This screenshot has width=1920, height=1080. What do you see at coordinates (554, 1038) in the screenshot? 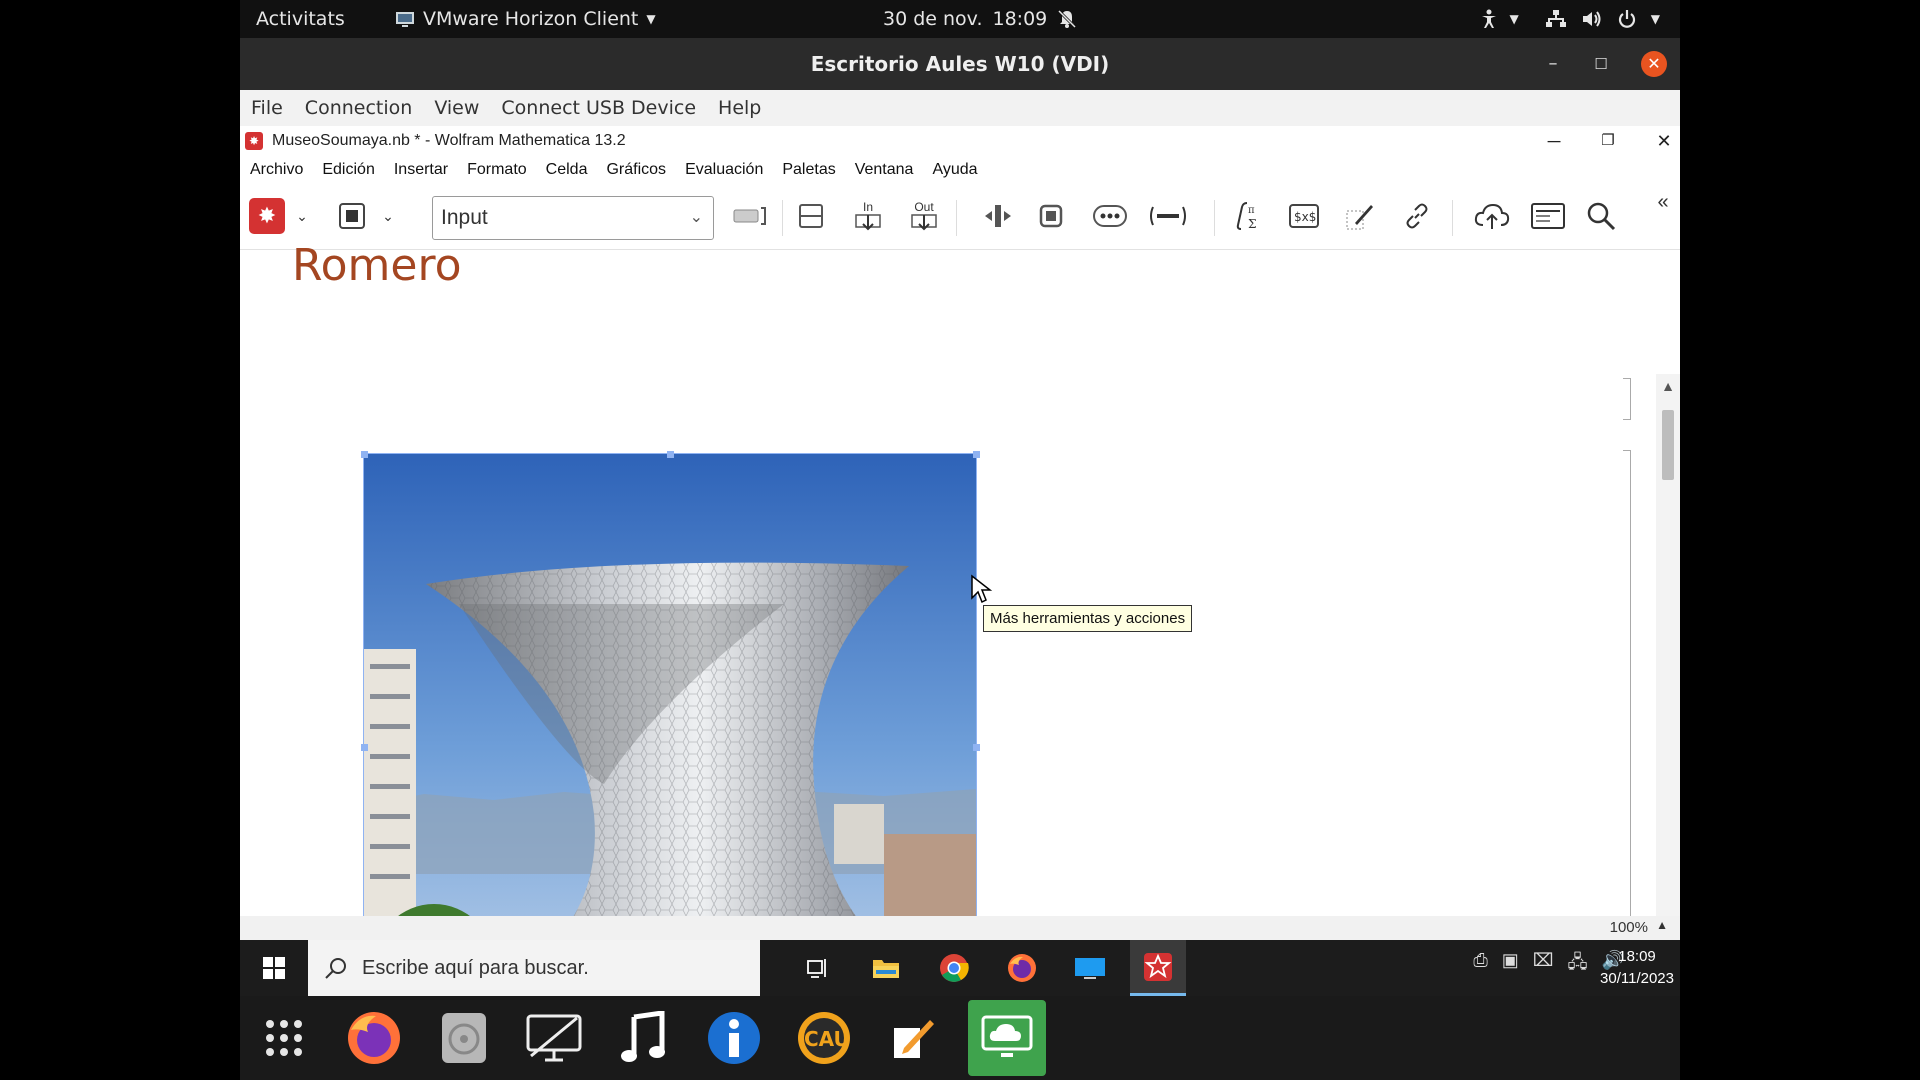
I see `dock-remote-desktop` at bounding box center [554, 1038].